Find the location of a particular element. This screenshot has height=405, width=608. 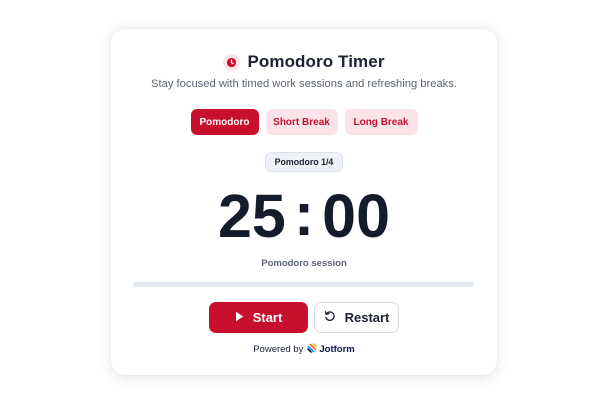

play-icon is located at coordinates (239, 317).